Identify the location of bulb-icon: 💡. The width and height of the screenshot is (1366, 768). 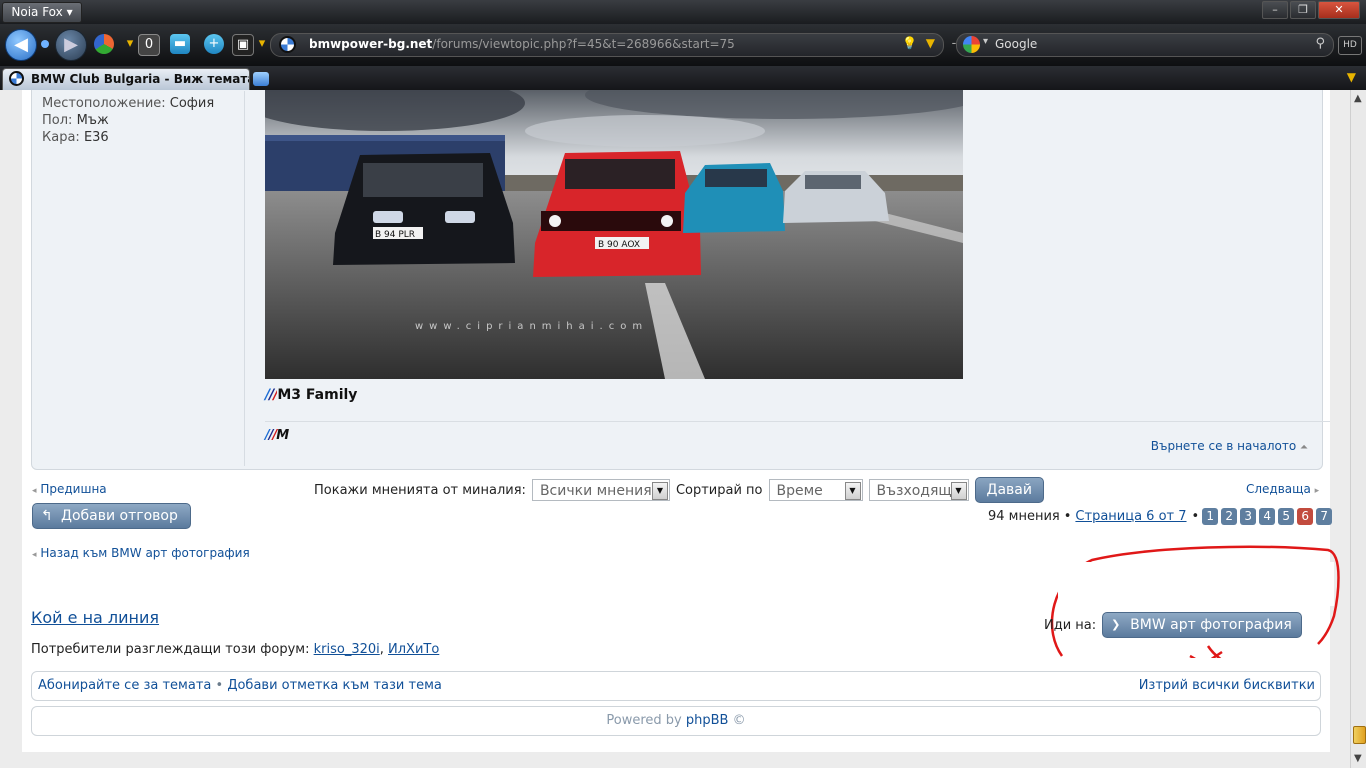
(909, 43).